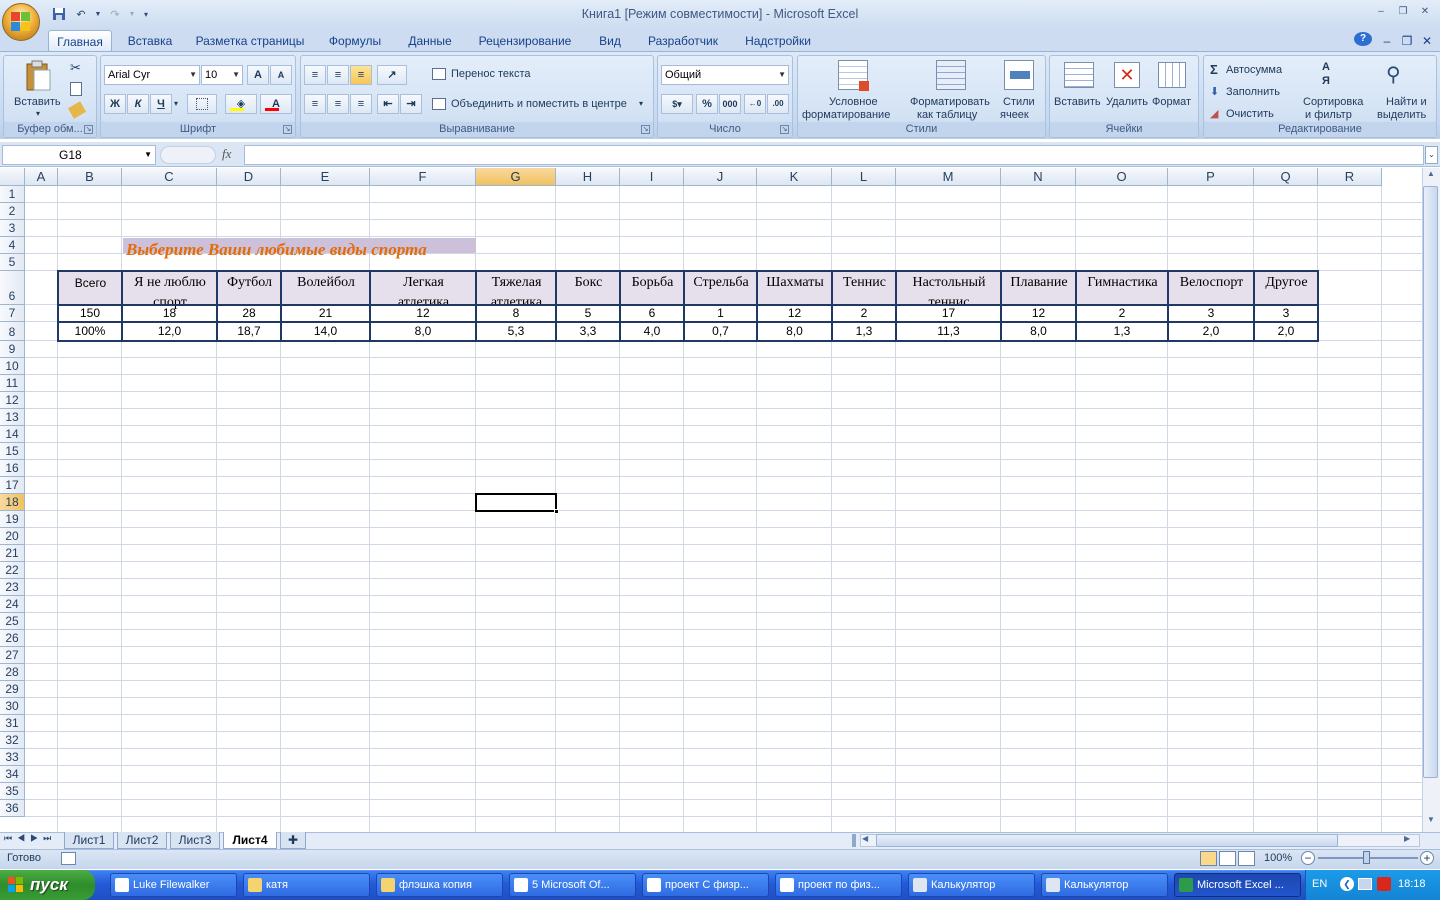  I want to click on align-left-icon: ≡, so click(315, 104).